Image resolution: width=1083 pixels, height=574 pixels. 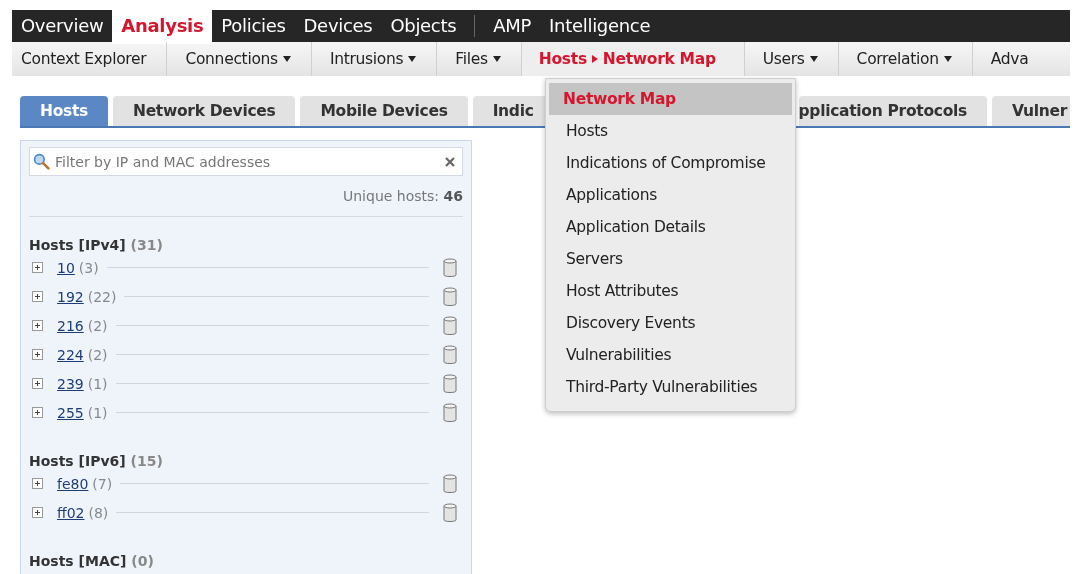 I want to click on unique-hosts-count: Unique hosts: 46, so click(x=402, y=196).